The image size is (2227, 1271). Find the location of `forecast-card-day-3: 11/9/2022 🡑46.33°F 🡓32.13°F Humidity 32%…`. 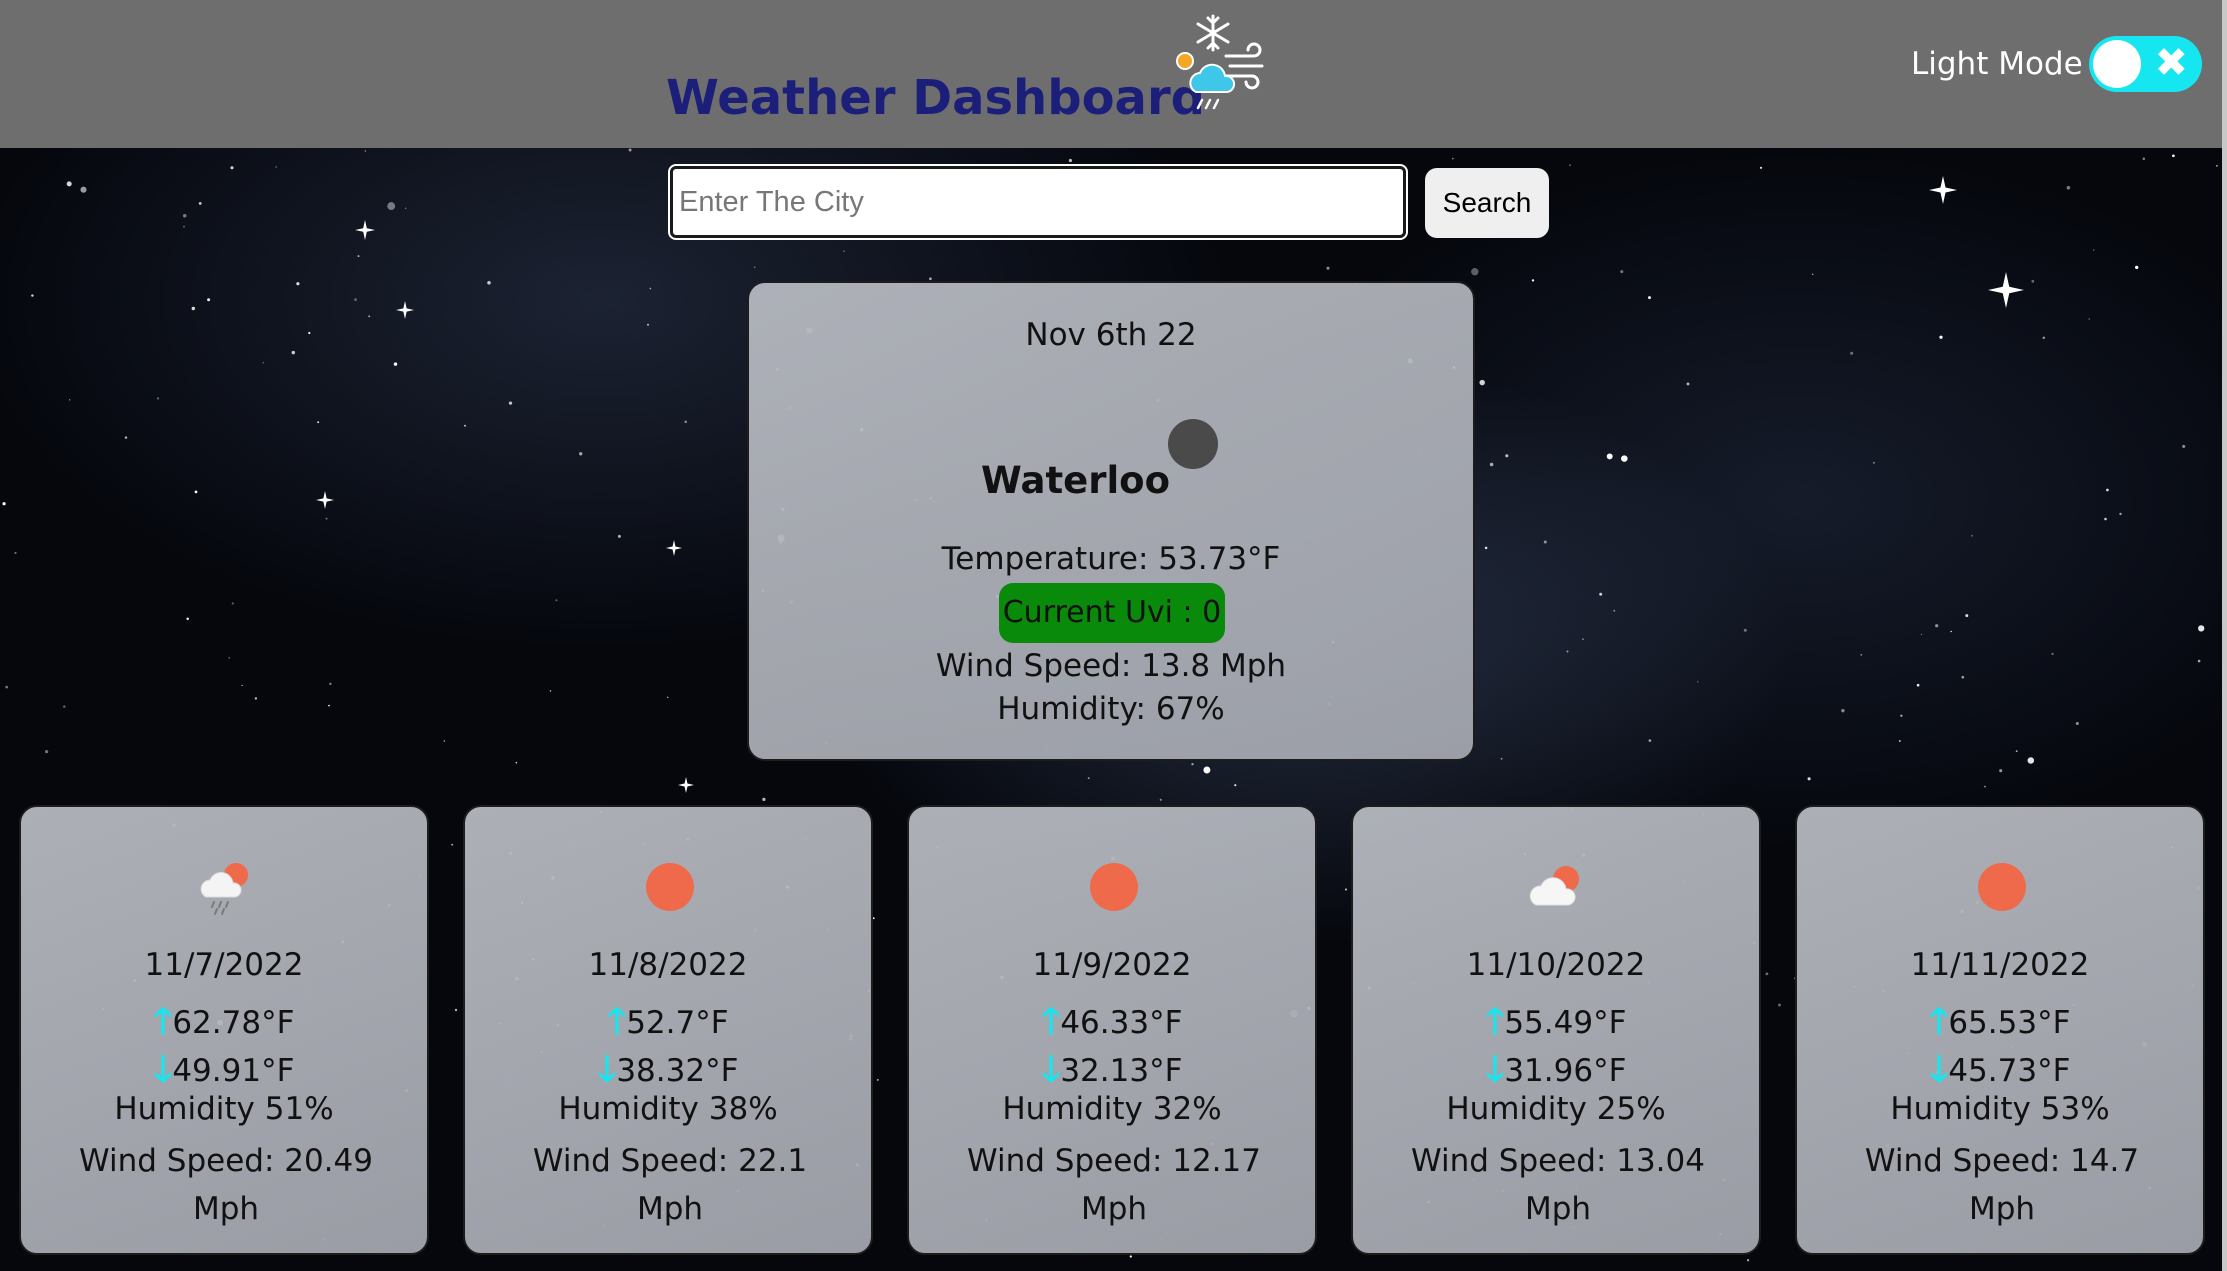

forecast-card-day-3: 11/9/2022 🡑46.33°F 🡓32.13°F Humidity 32%… is located at coordinates (1112, 1030).